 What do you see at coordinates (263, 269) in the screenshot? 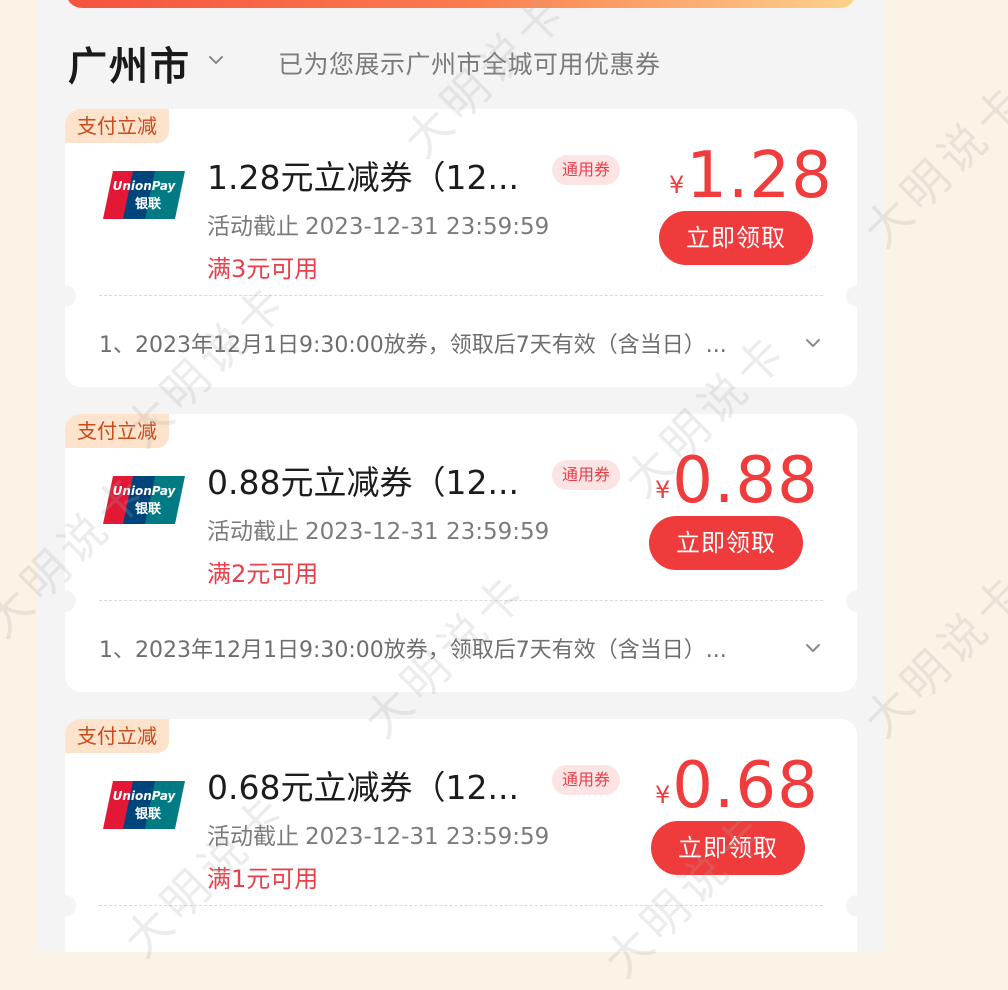
I see `coupon-condition: 满3元可用` at bounding box center [263, 269].